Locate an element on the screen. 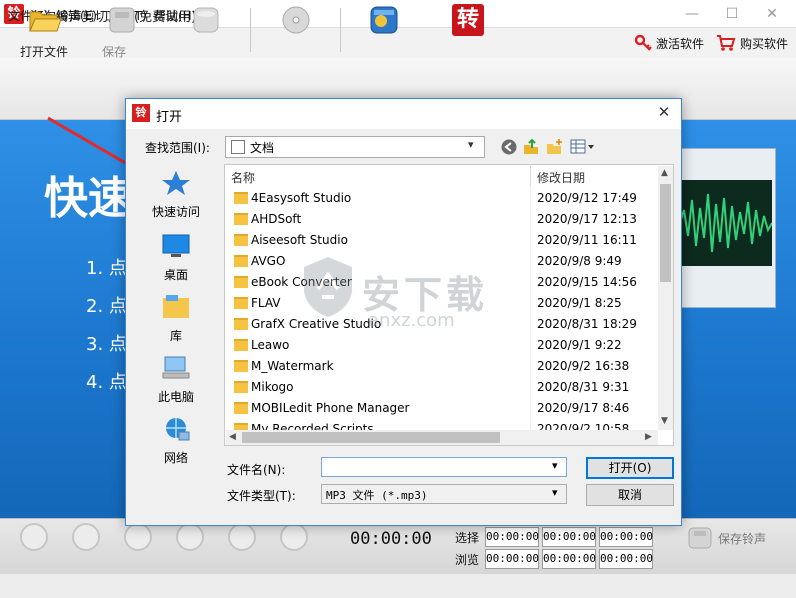  place-desktop: 桌面 is located at coordinates (176, 258).